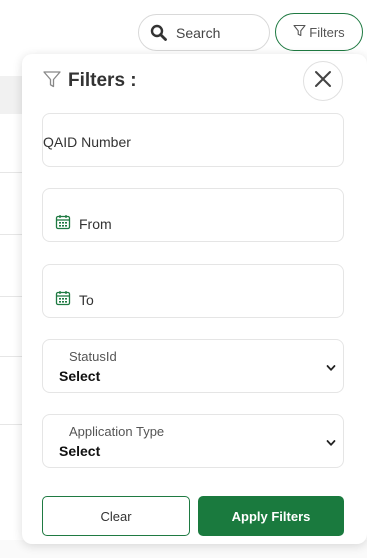  What do you see at coordinates (93, 356) in the screenshot?
I see `status-label: StatusId` at bounding box center [93, 356].